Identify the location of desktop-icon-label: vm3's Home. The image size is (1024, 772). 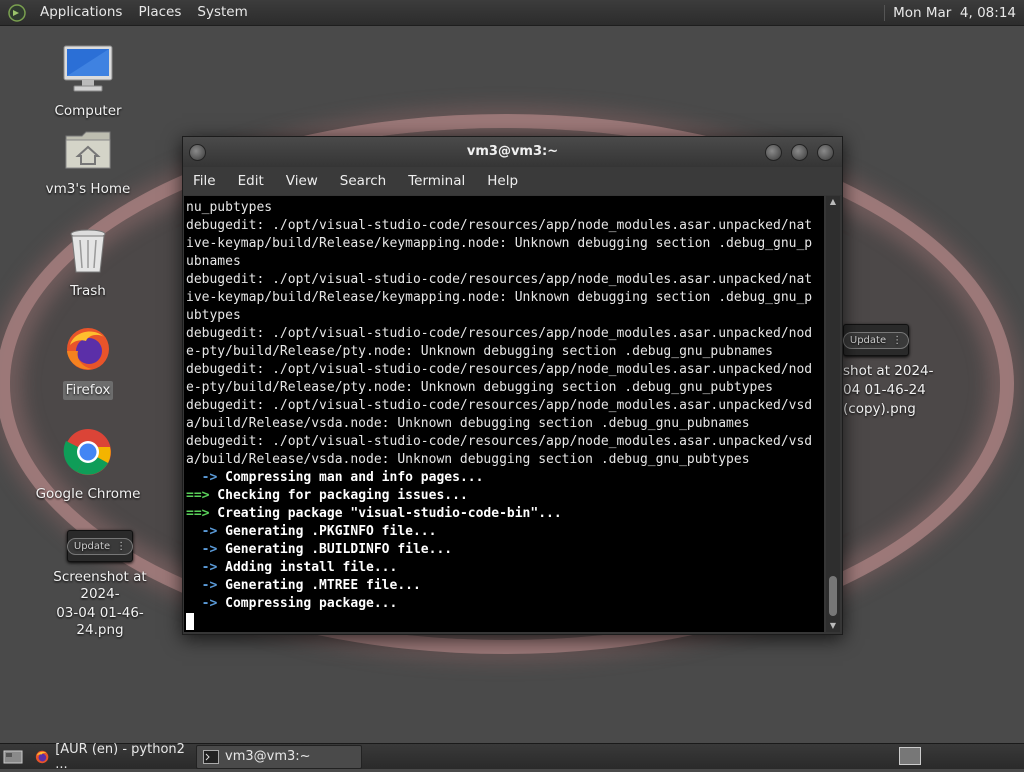
(88, 189).